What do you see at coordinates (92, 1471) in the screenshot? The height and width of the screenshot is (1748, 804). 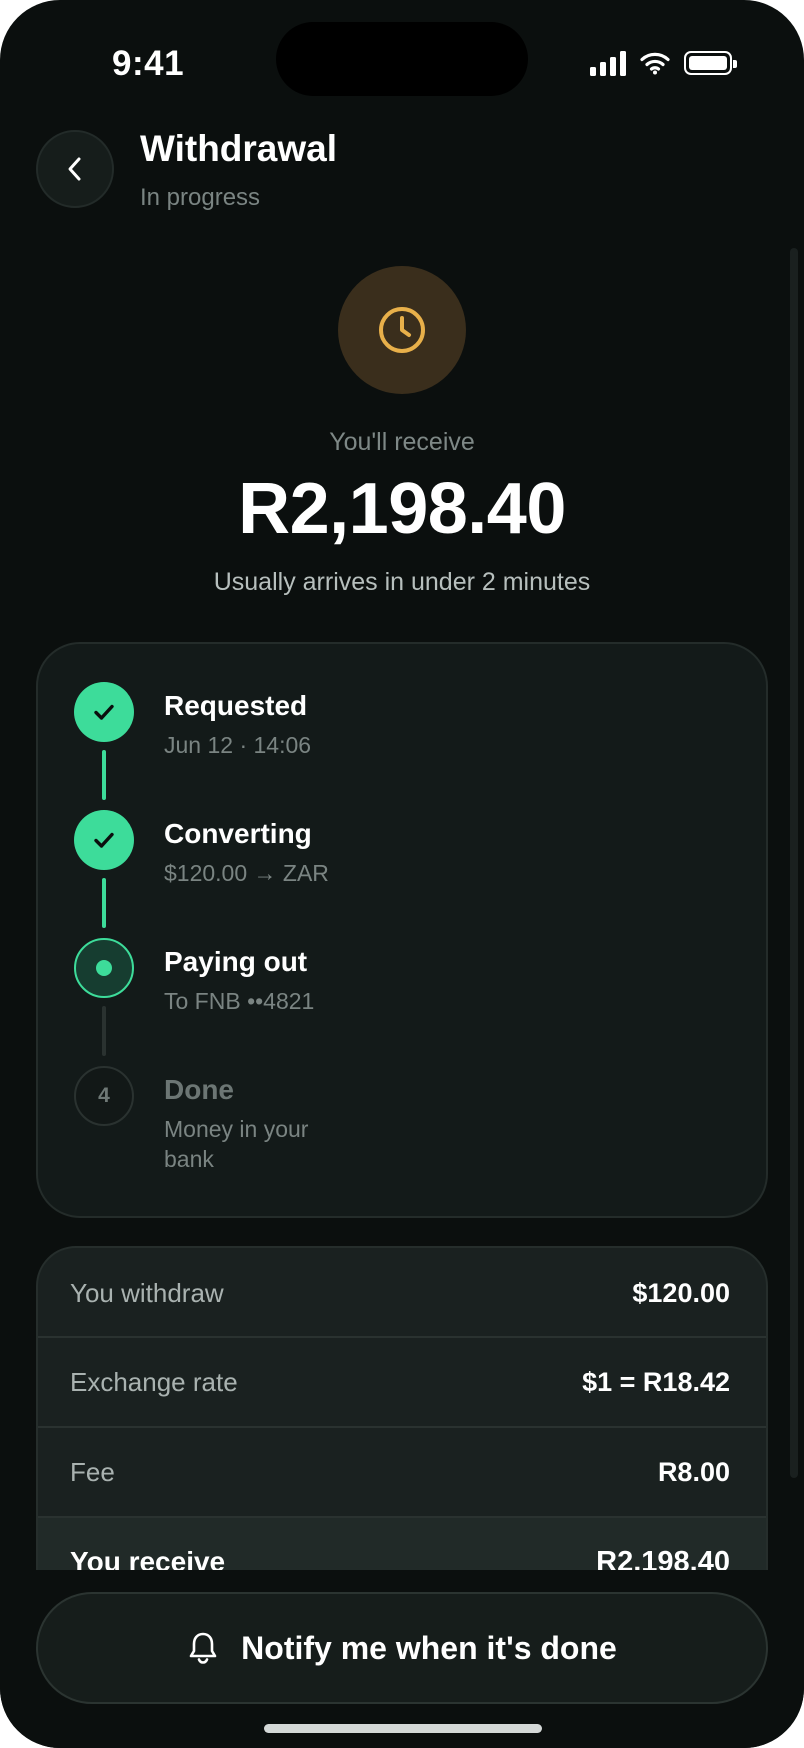 I see `detail-label: Fee` at bounding box center [92, 1471].